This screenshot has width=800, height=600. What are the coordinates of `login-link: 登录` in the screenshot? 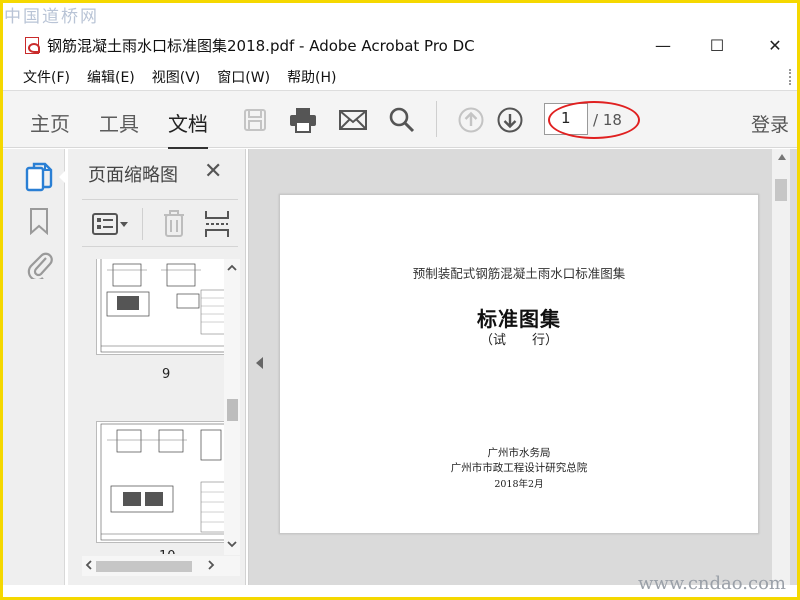 It's located at (770, 123).